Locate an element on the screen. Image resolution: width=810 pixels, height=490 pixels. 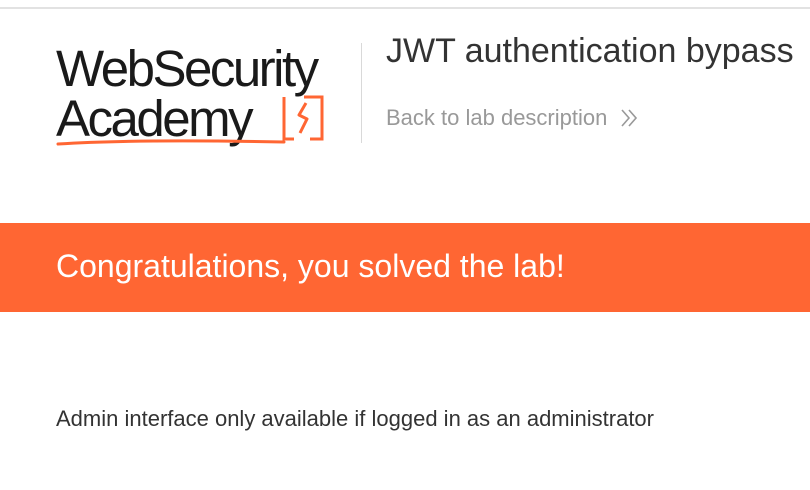
banner-message: Congratulations, you solved the lab! is located at coordinates (310, 266).